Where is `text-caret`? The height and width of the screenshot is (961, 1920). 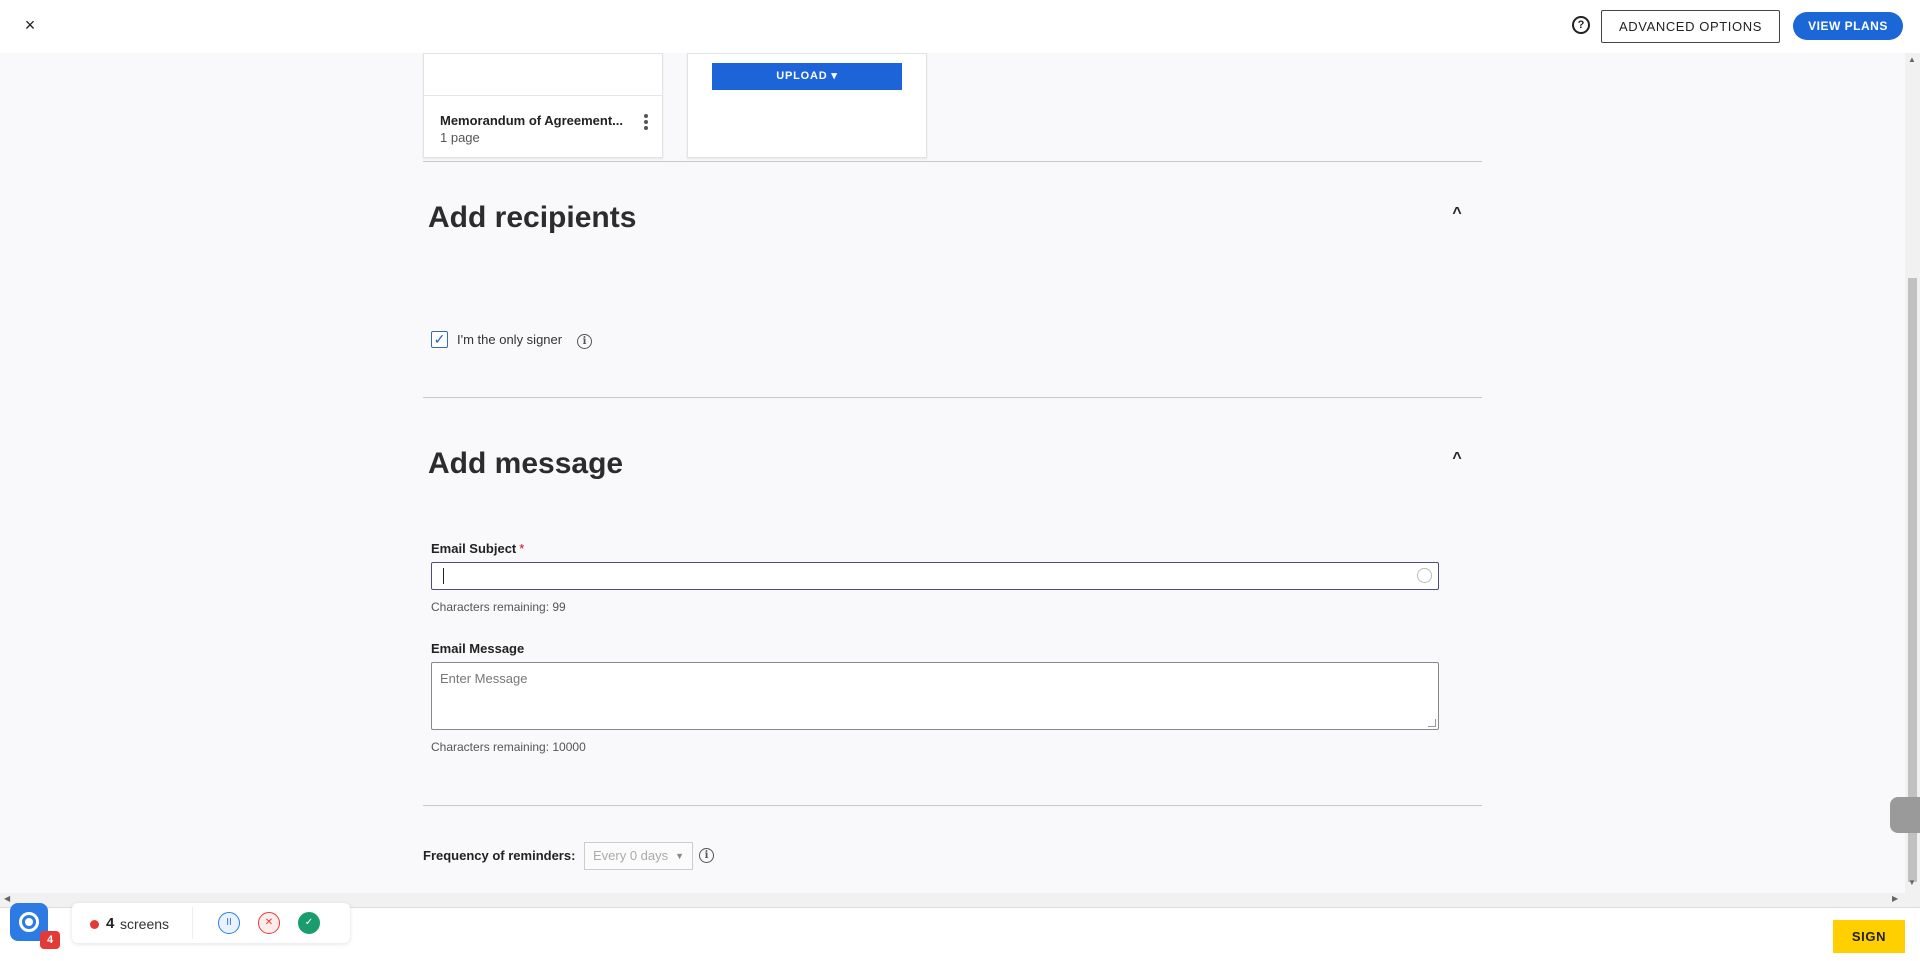
text-caret is located at coordinates (443, 576).